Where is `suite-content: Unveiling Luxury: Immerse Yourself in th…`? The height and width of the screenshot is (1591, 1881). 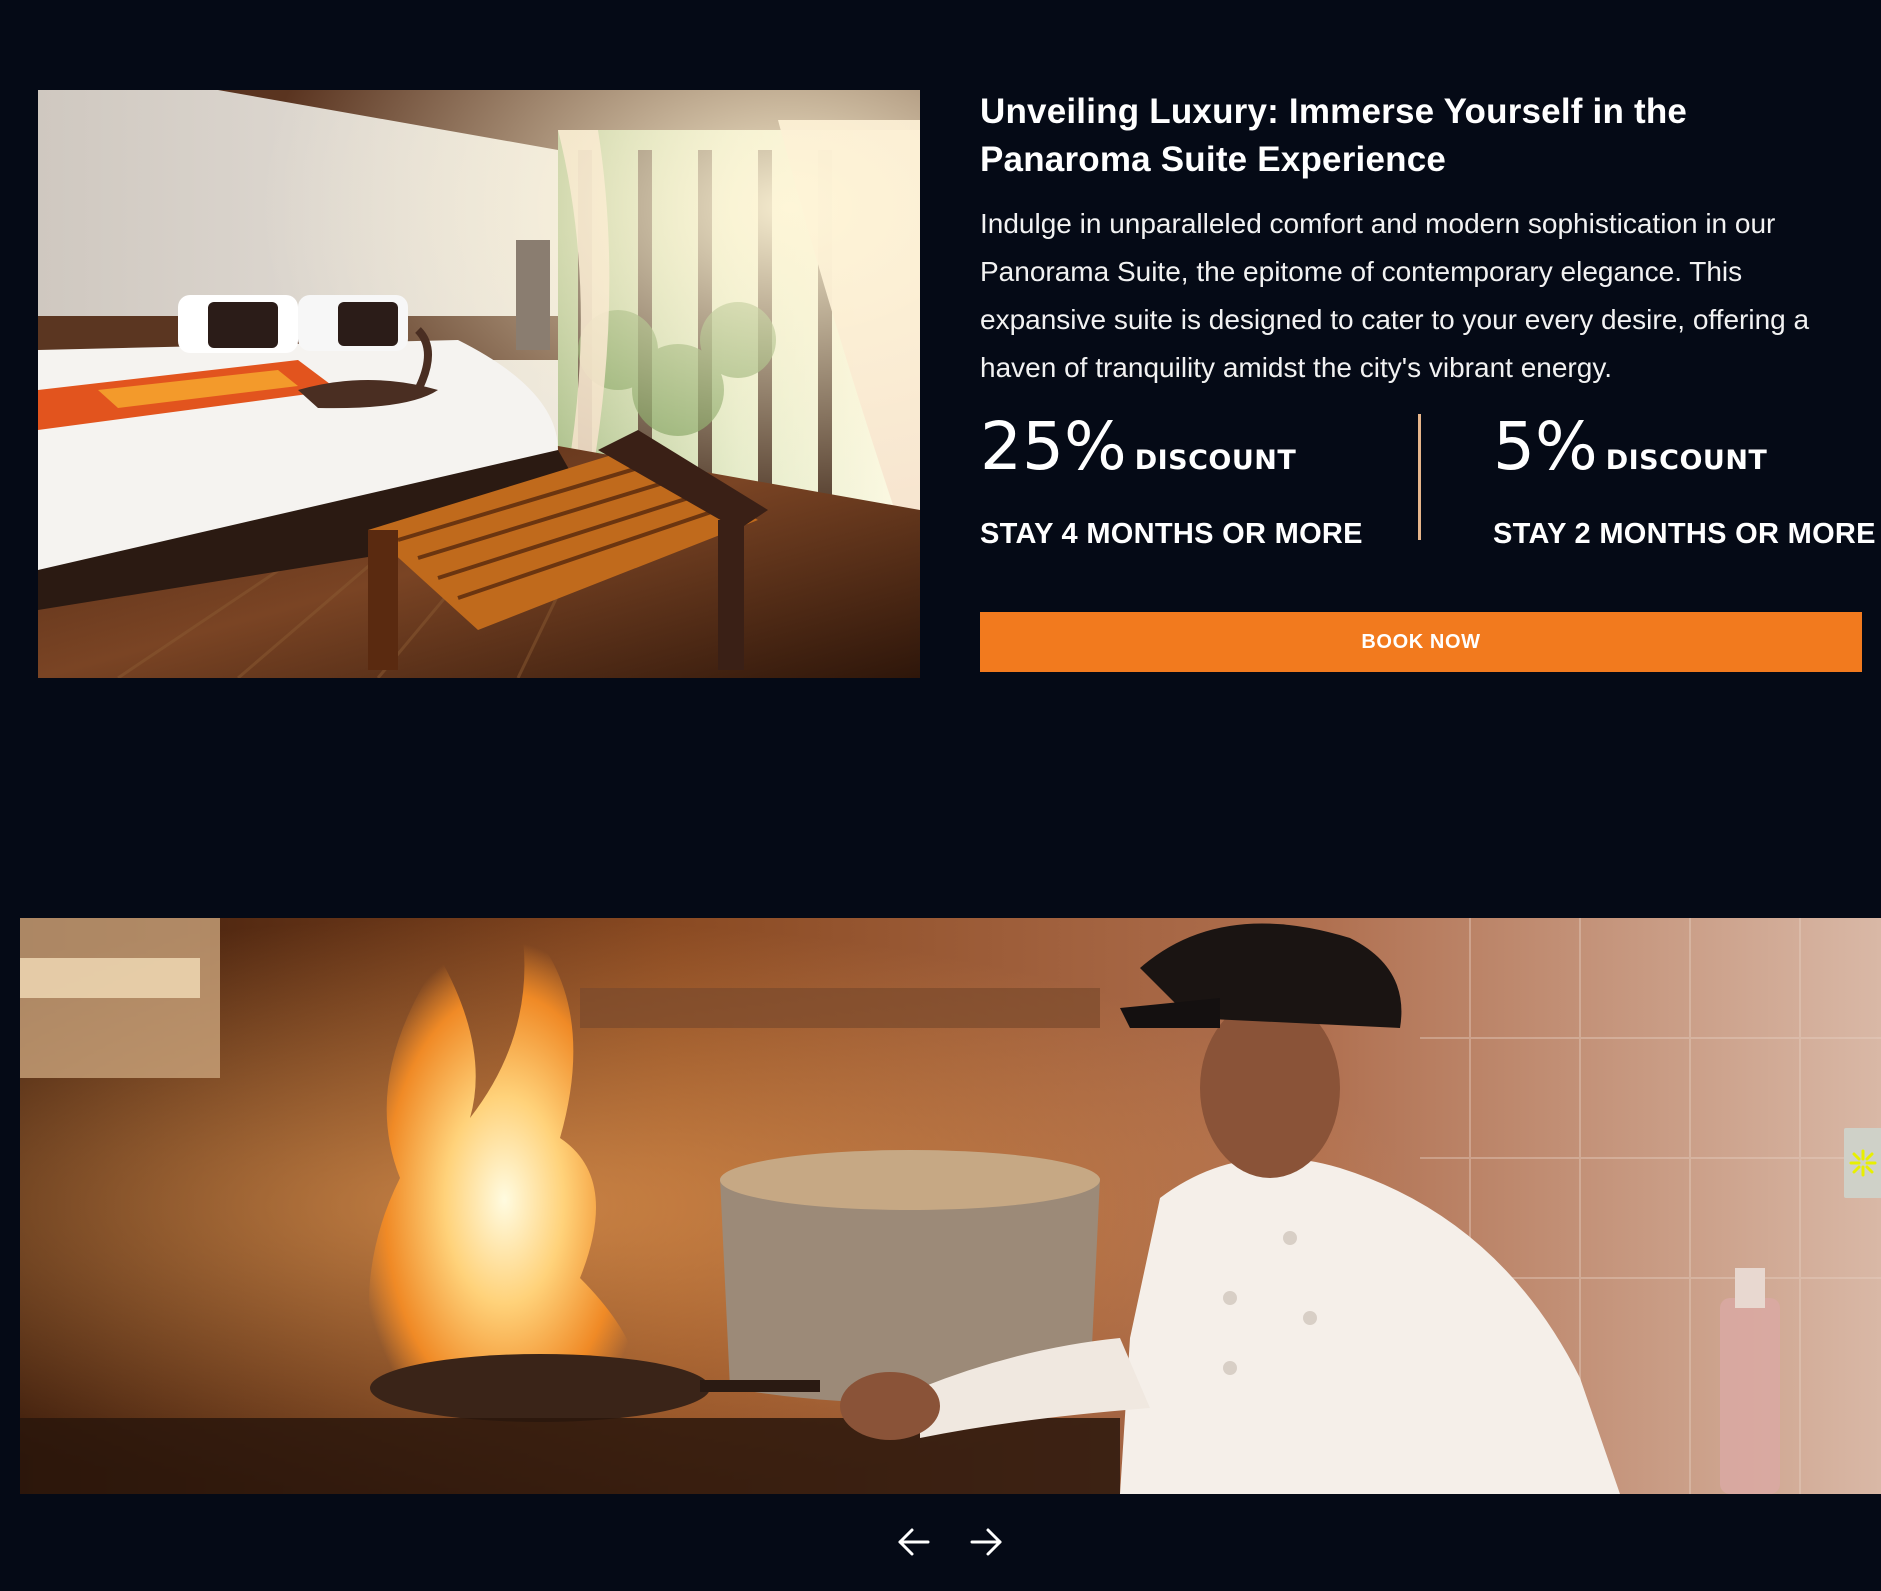 suite-content: Unveiling Luxury: Immerse Yourself in th… is located at coordinates (1422, 240).